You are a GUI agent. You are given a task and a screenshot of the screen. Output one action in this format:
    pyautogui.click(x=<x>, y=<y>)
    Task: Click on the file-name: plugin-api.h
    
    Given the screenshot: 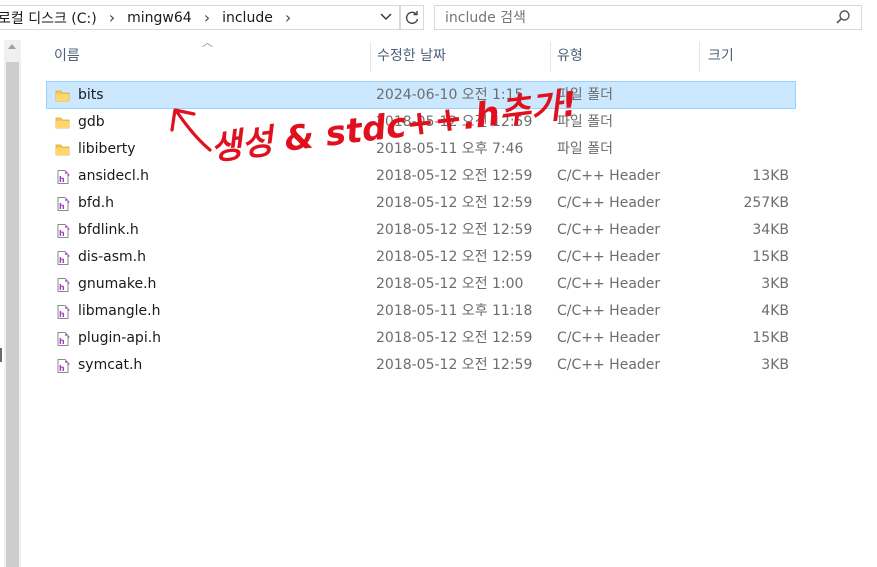 What is the action you would take?
    pyautogui.click(x=120, y=338)
    